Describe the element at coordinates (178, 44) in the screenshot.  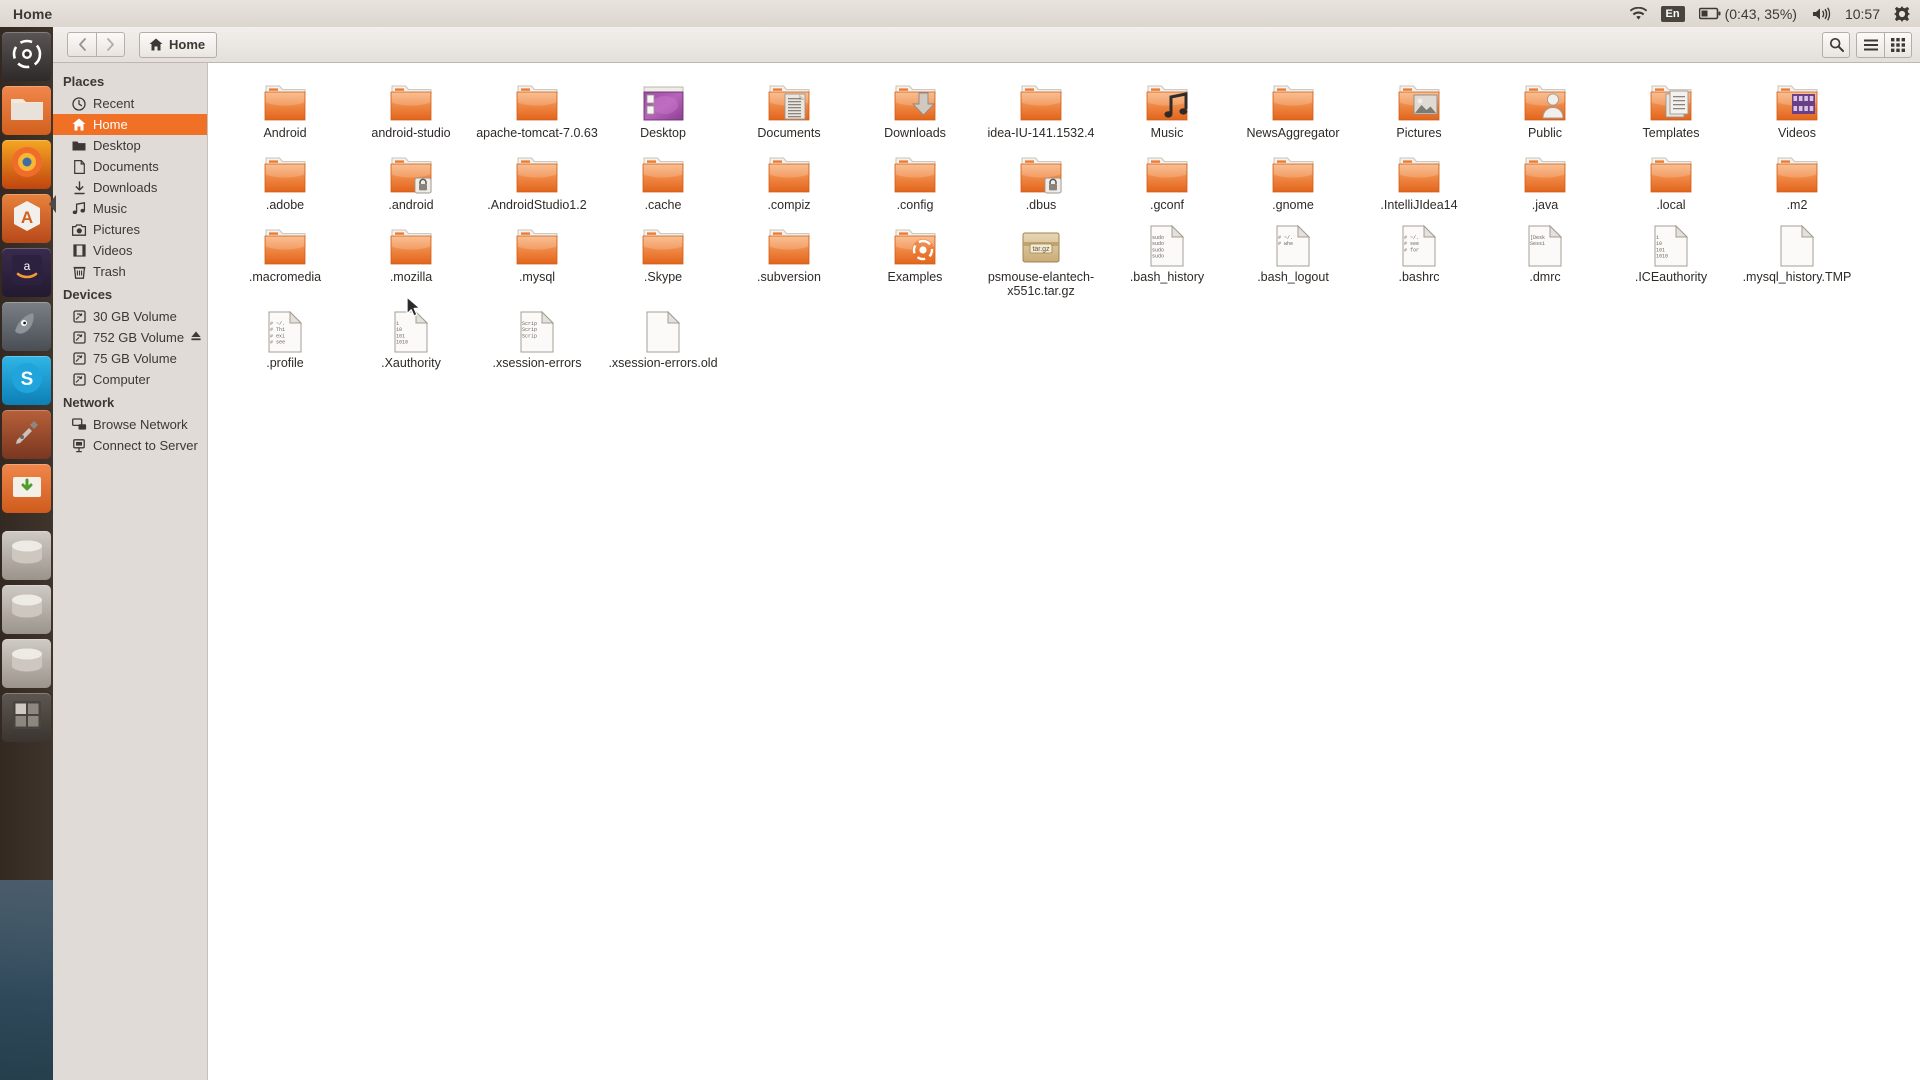
I see `breadcrumb-home: Home` at that location.